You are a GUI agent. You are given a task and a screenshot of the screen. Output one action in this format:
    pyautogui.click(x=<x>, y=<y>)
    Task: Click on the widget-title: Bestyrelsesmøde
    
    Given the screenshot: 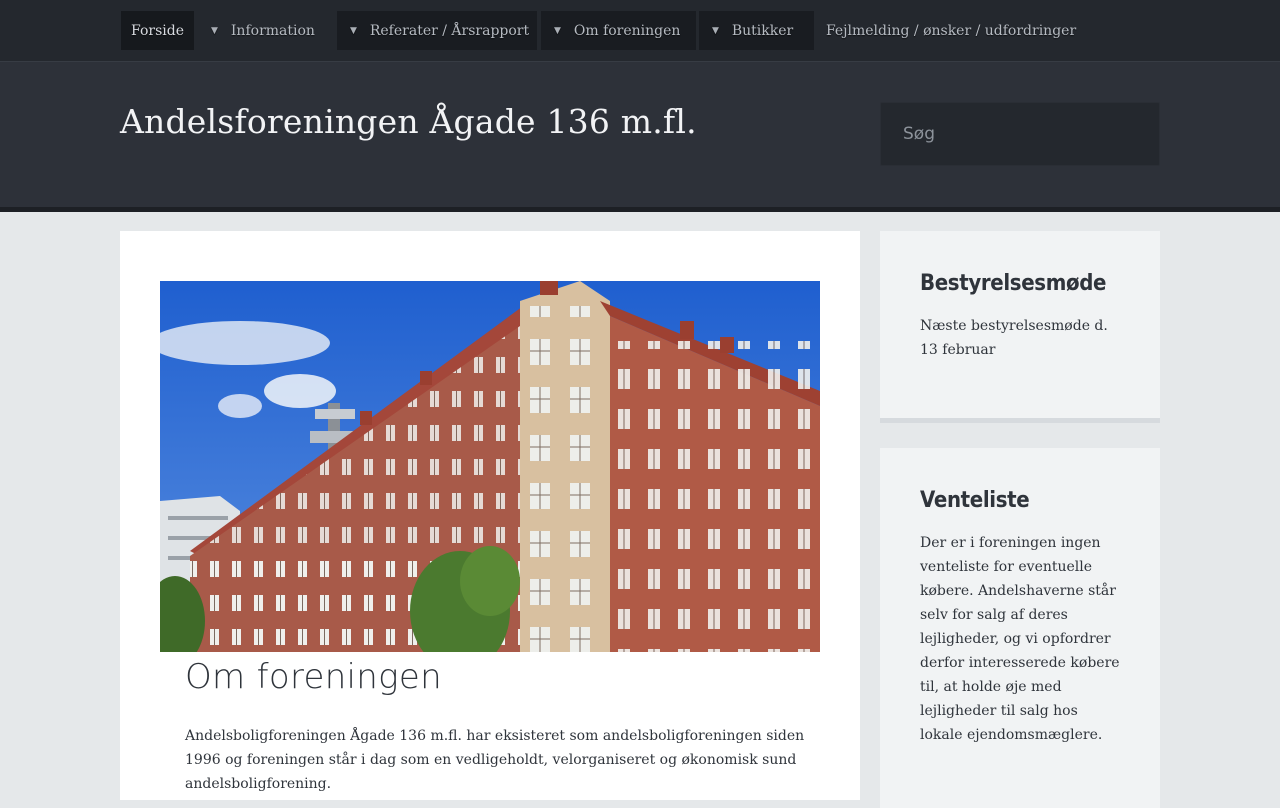 What is the action you would take?
    pyautogui.click(x=1013, y=283)
    